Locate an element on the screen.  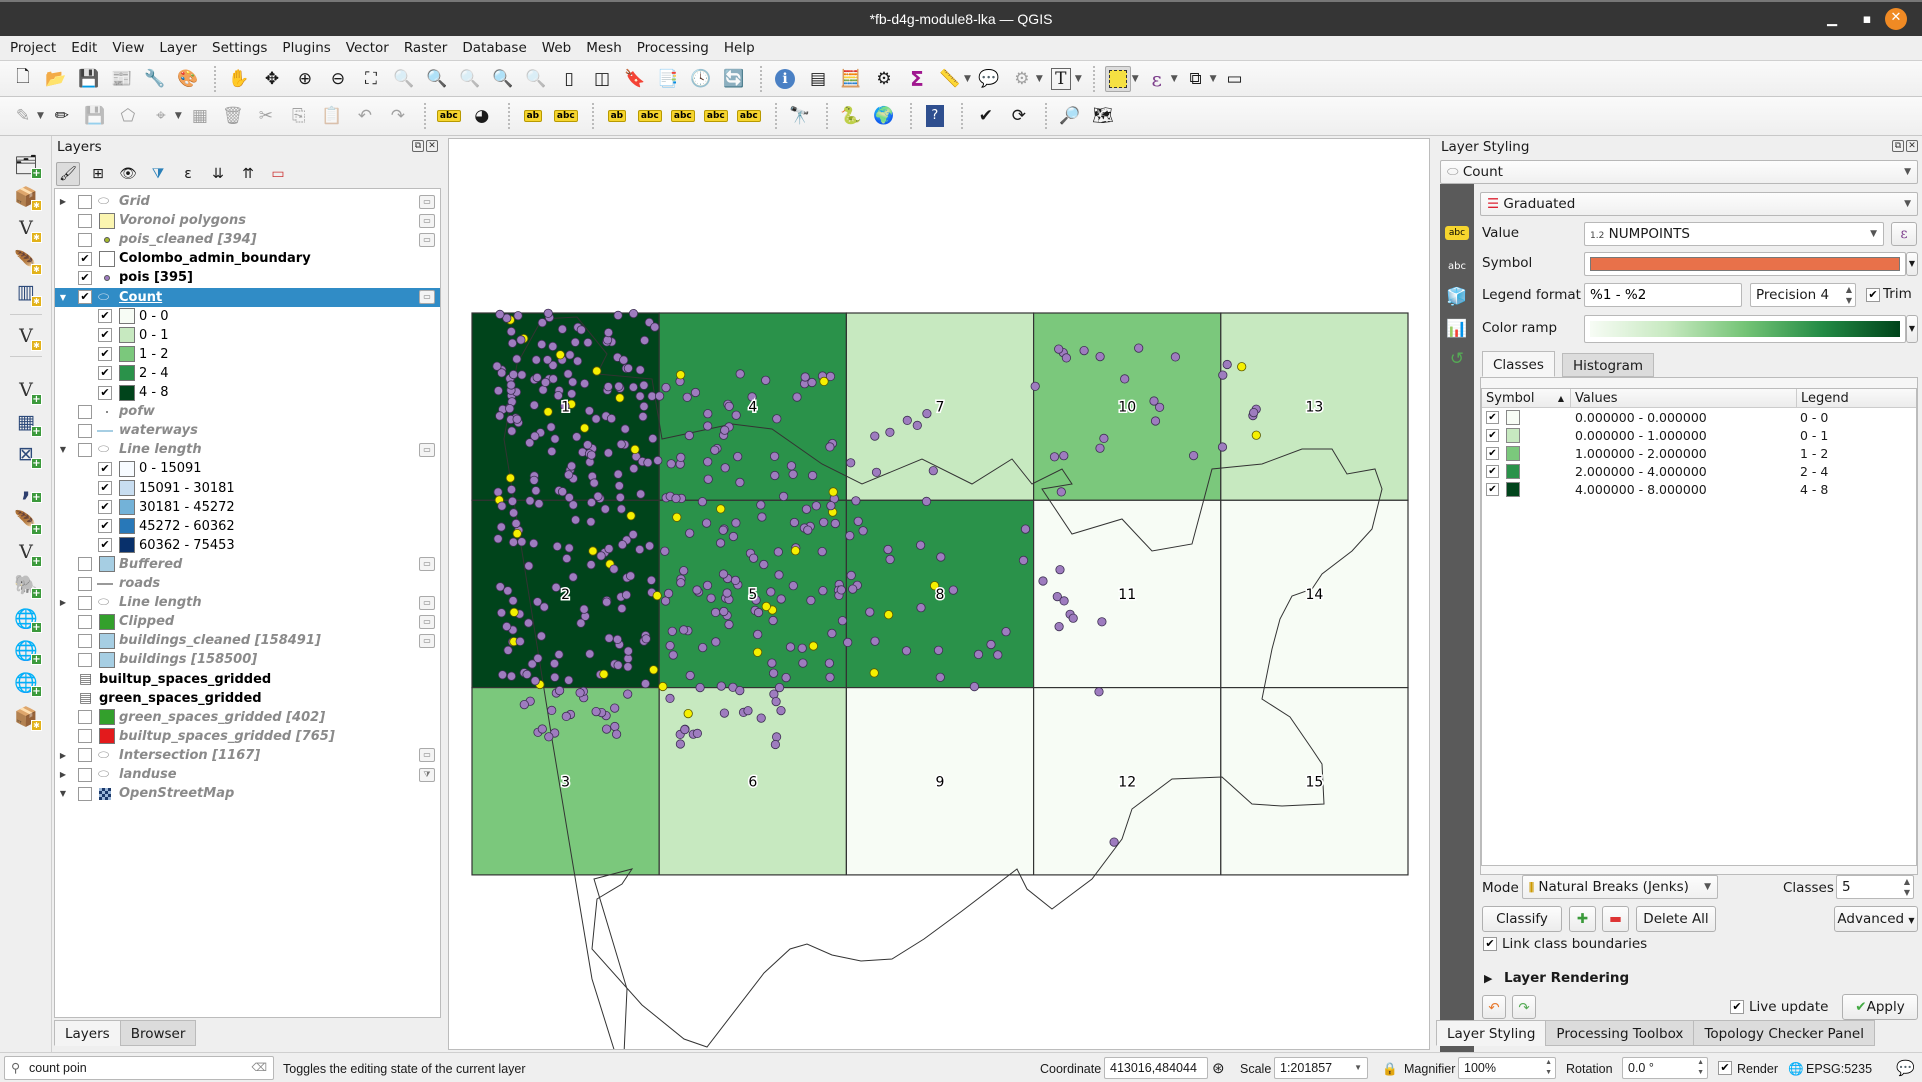
layer-item: ✔ Colombo_admin_boundary is located at coordinates (247, 258).